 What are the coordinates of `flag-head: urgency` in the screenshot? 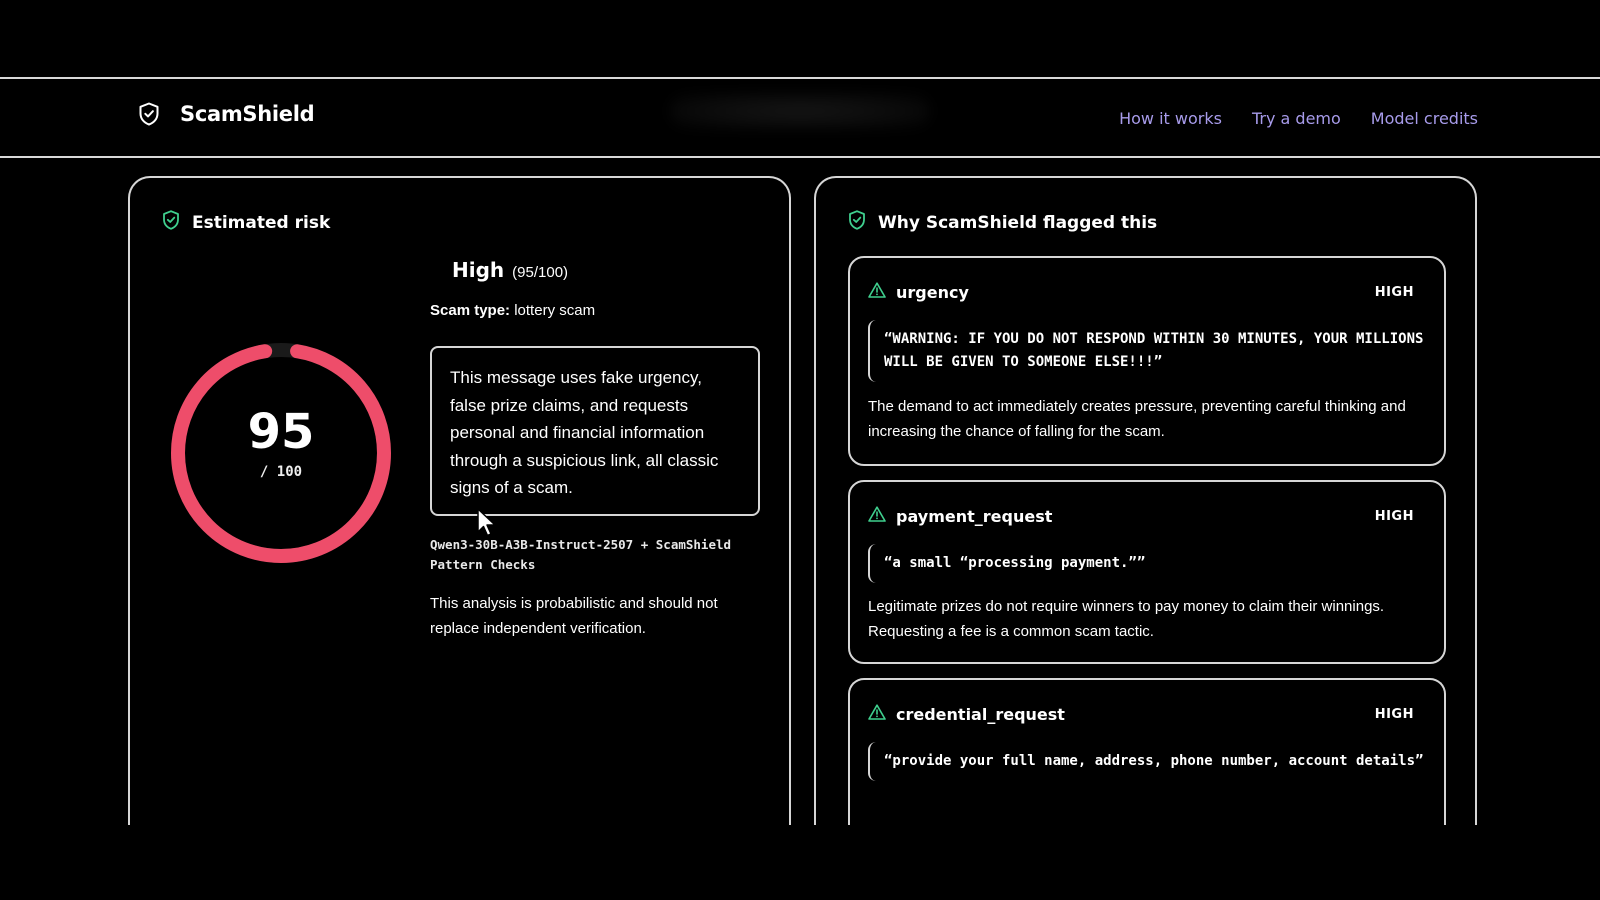 It's located at (918, 292).